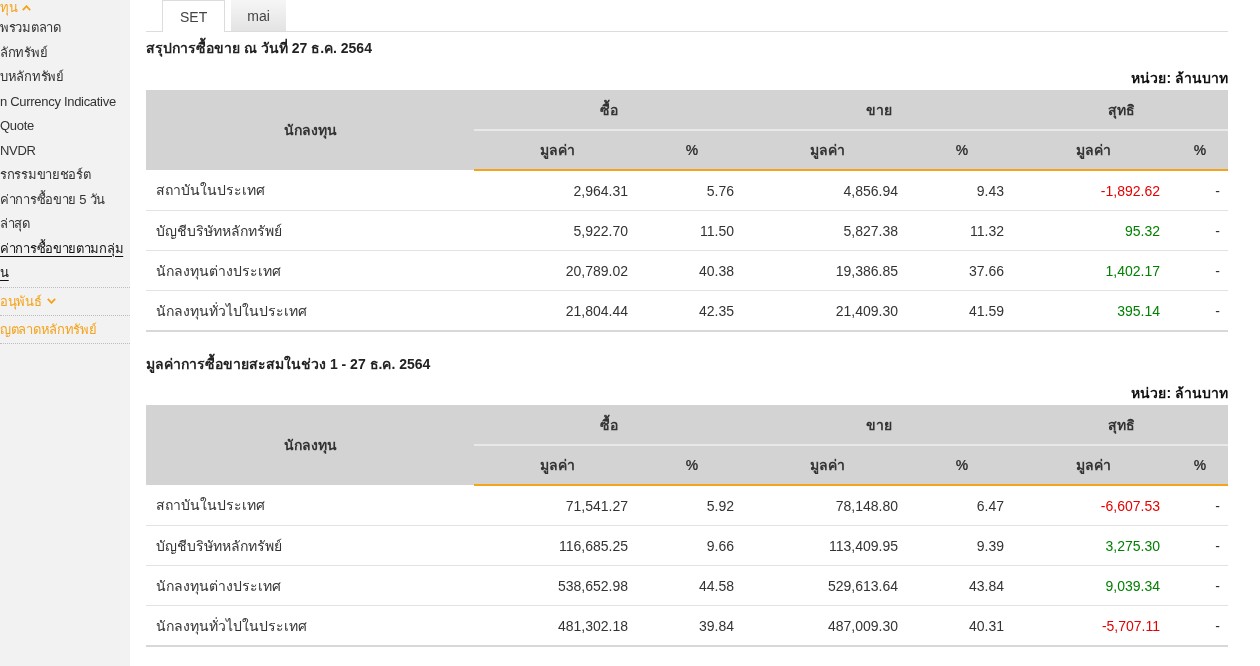  I want to click on table-cell: 11.32, so click(962, 230).